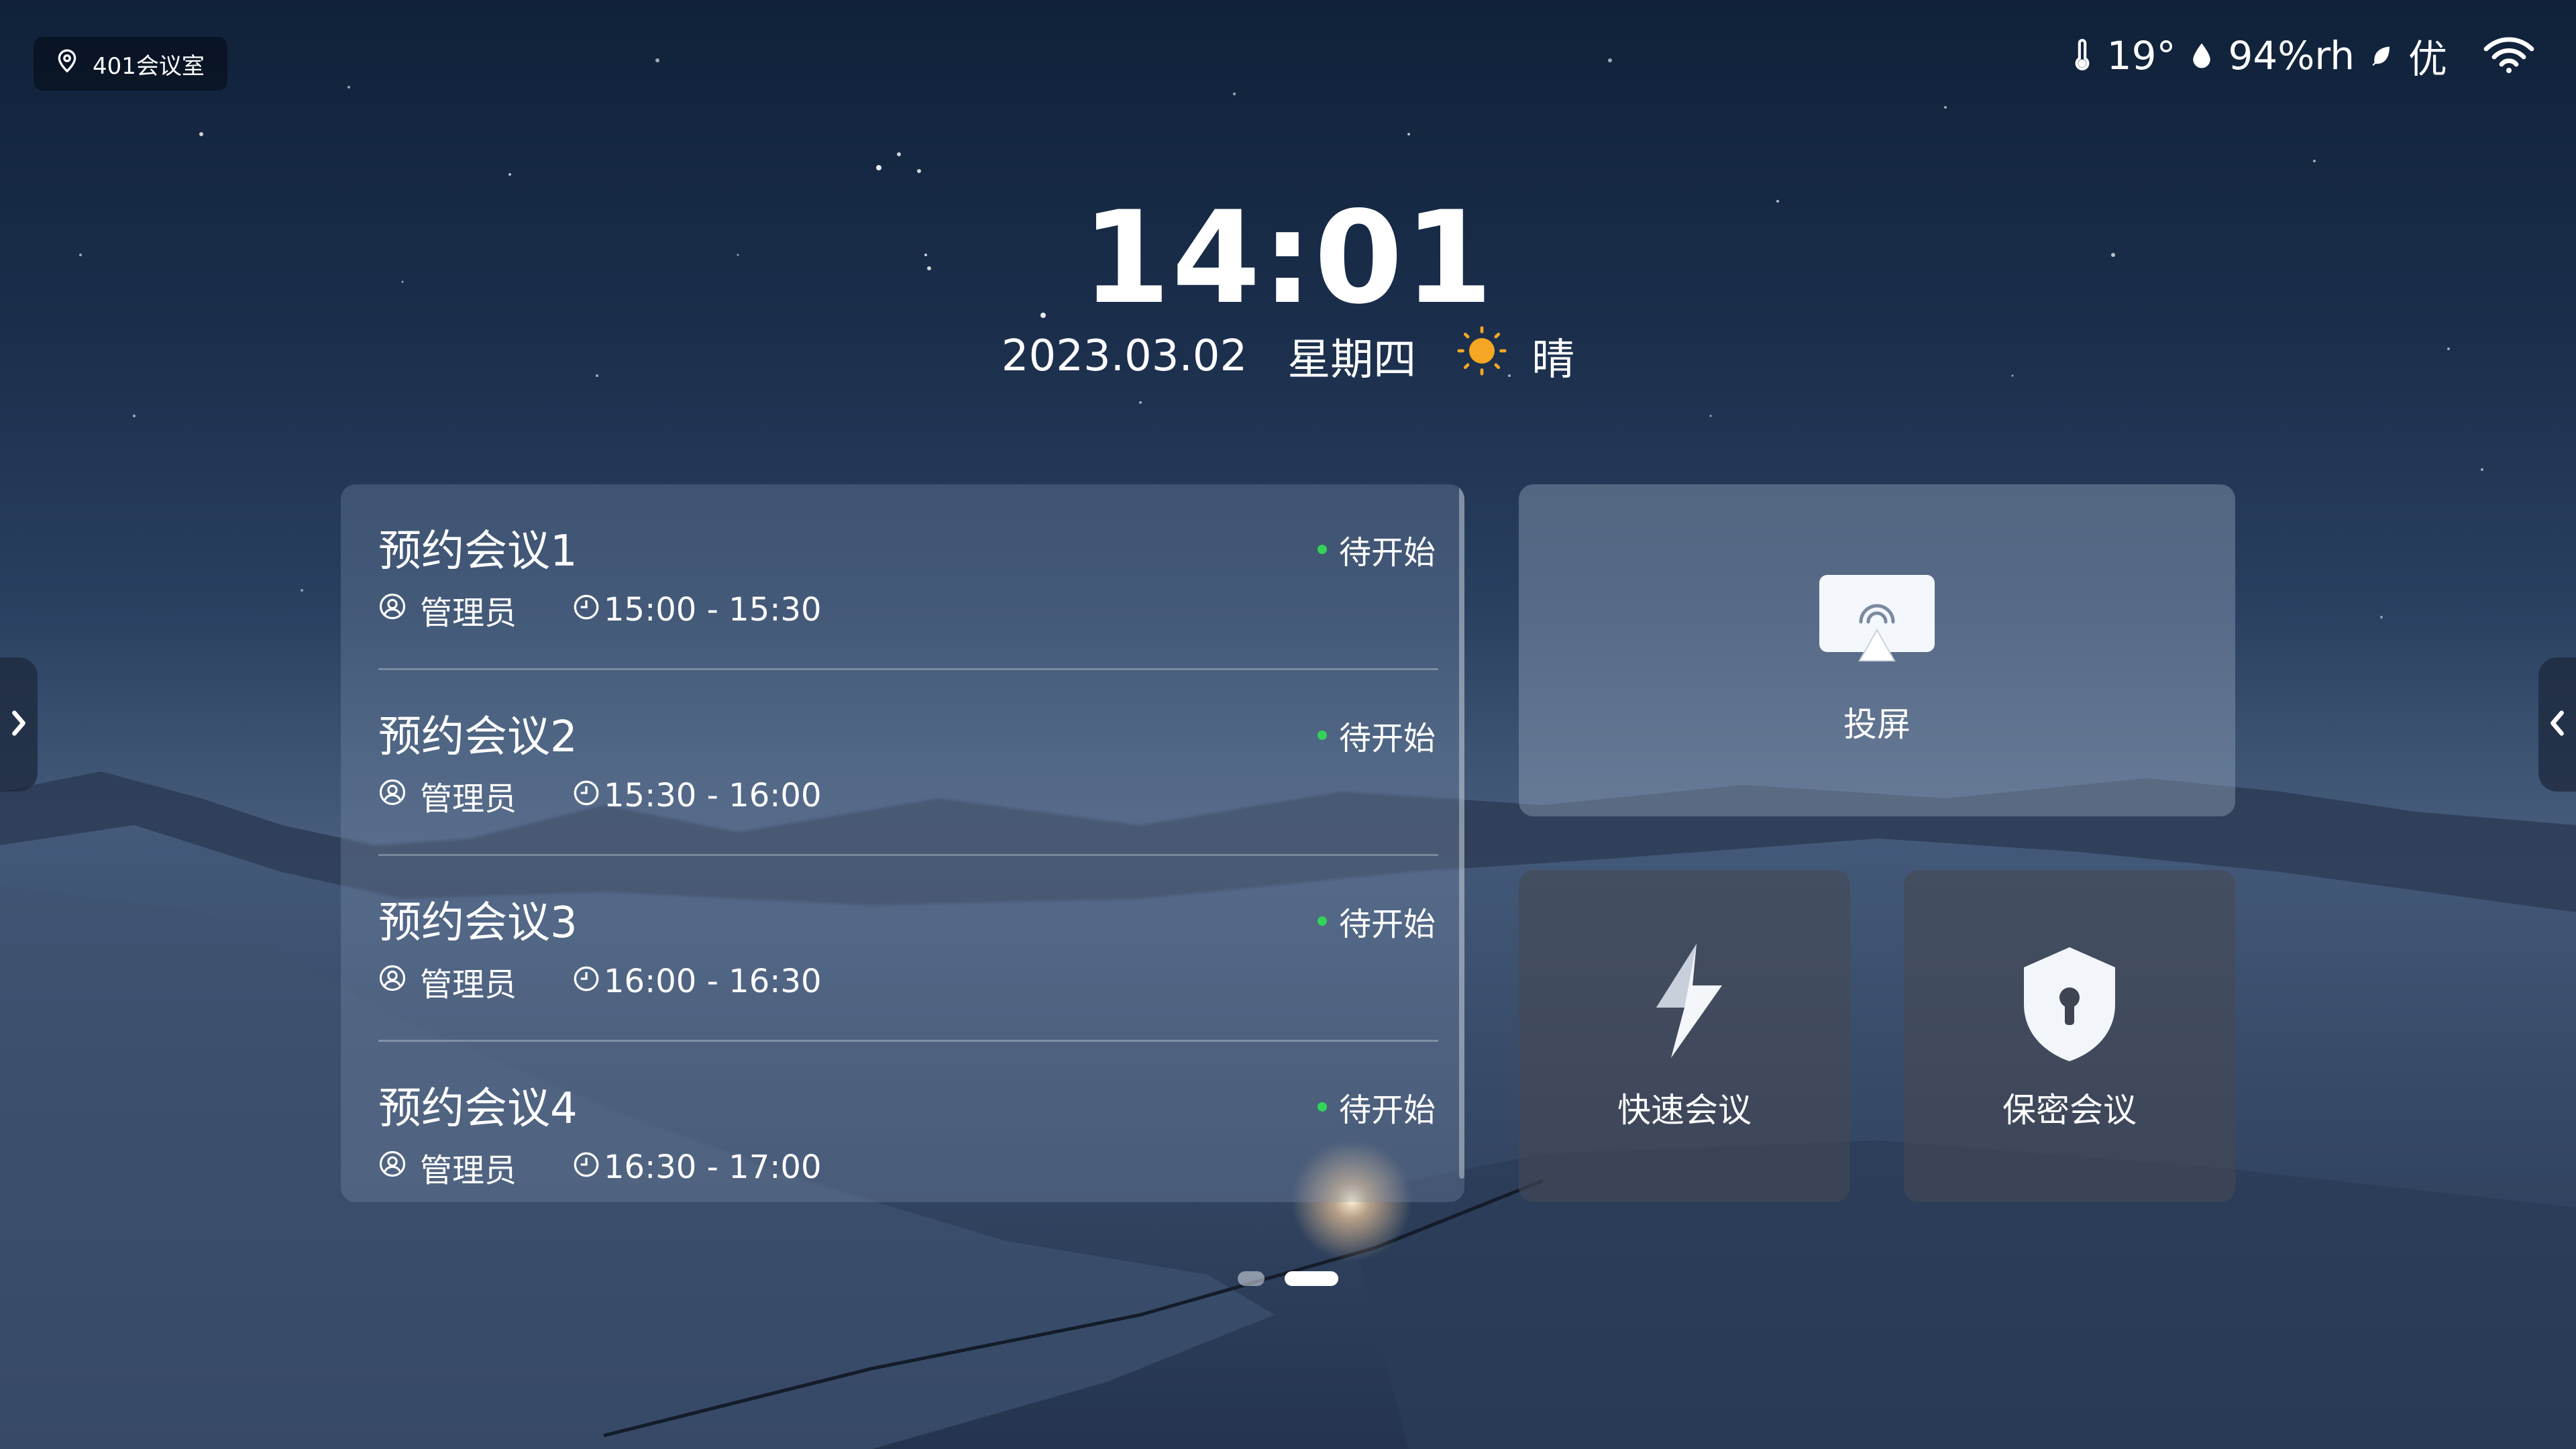  I want to click on page-indicator, so click(1288, 1278).